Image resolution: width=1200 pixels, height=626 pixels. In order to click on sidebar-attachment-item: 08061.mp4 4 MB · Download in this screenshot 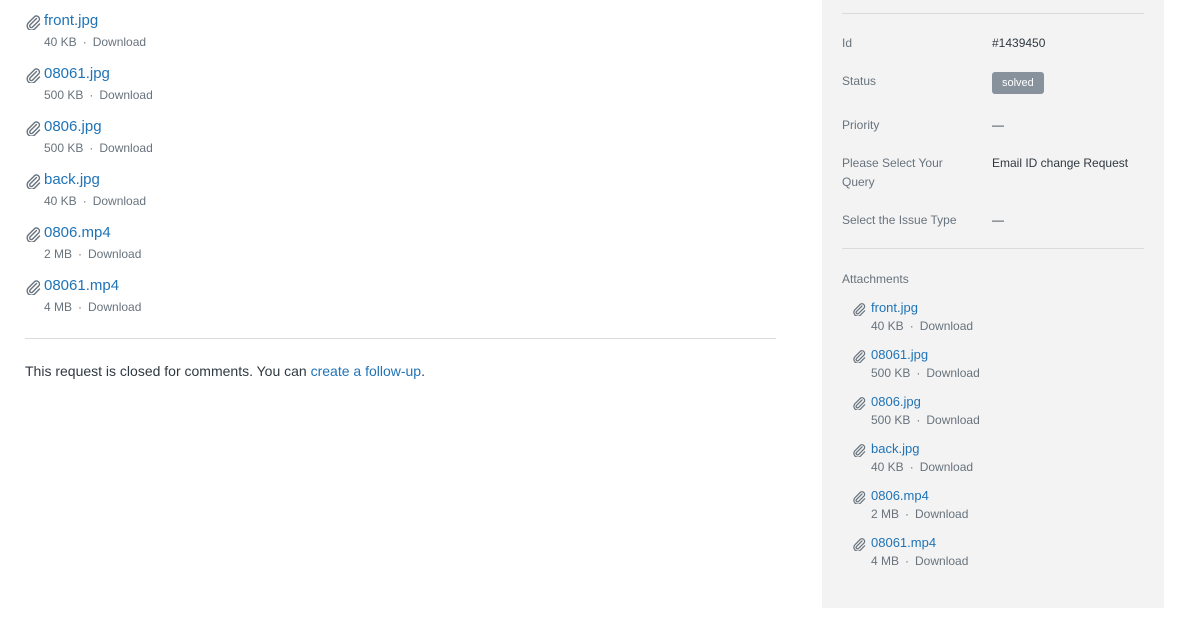, I will do `click(916, 556)`.